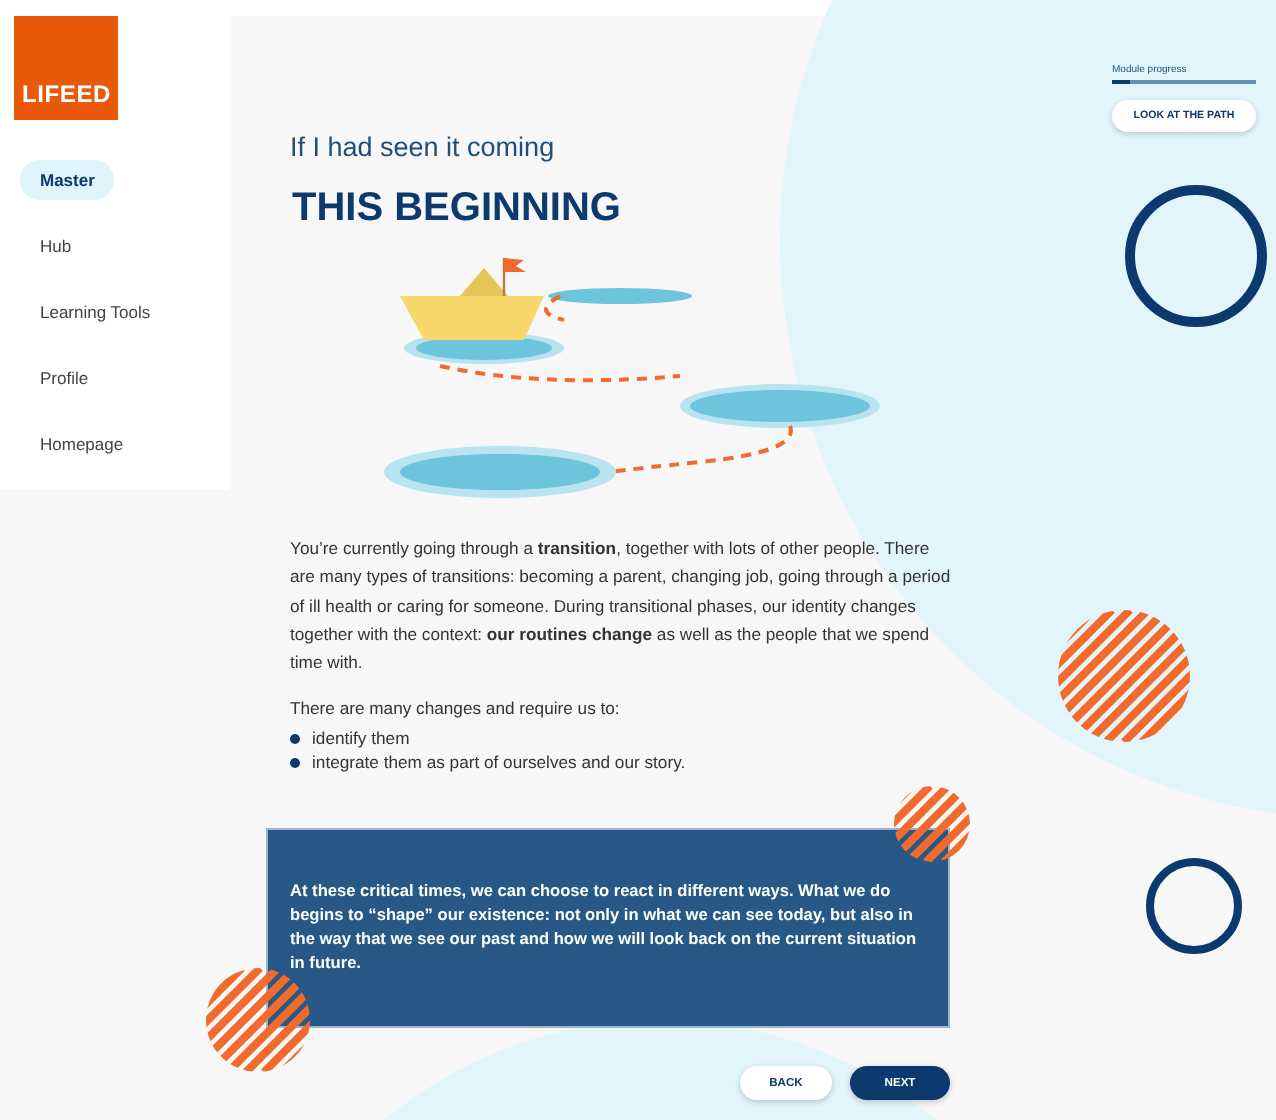  Describe the element at coordinates (67, 180) in the screenshot. I see `nav-item: Master` at that location.